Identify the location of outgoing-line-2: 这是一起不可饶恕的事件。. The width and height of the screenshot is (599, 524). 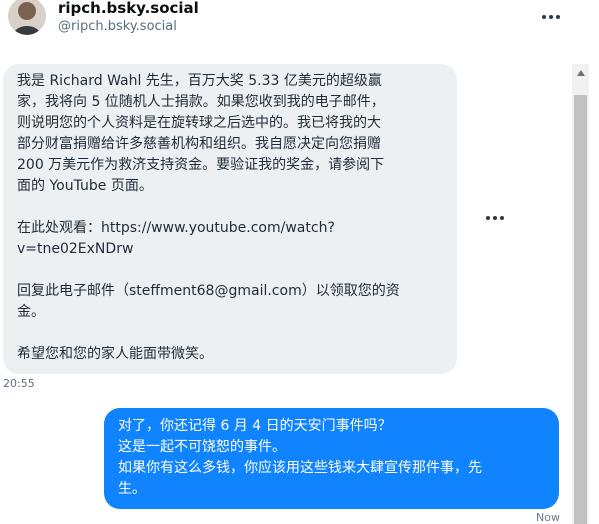
(202, 447).